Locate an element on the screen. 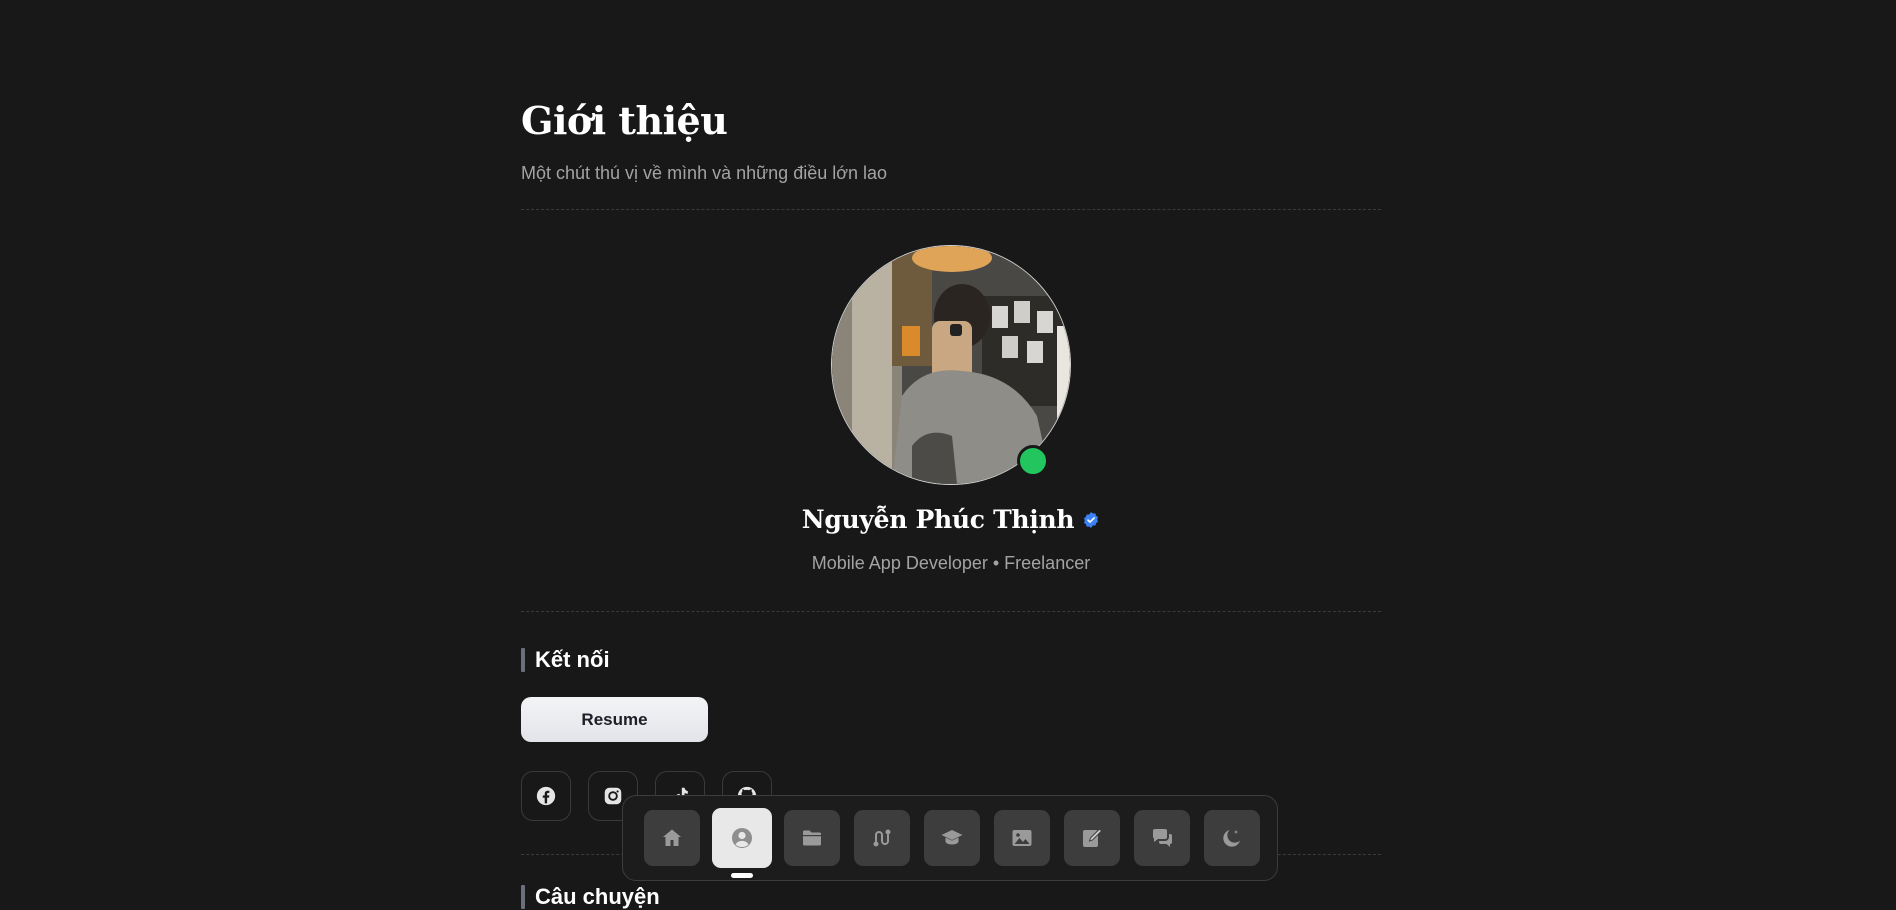 The image size is (1896, 910). dock-item-projects is located at coordinates (812, 838).